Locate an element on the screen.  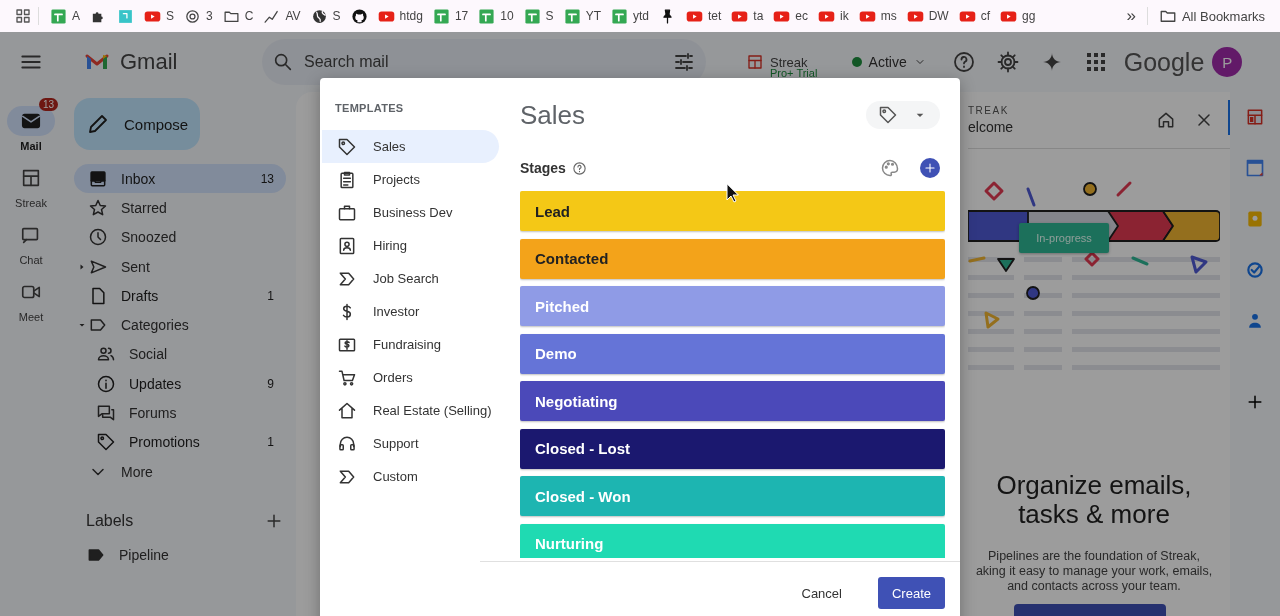
palette-icon is located at coordinates (890, 168).